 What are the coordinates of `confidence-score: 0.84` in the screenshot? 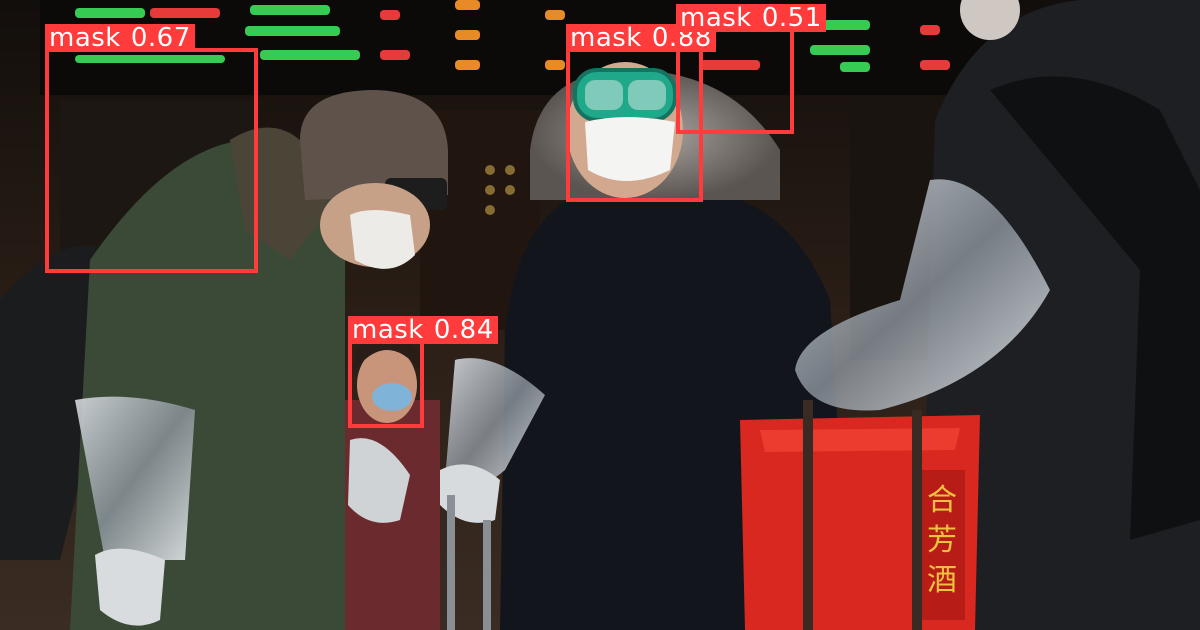 It's located at (463, 330).